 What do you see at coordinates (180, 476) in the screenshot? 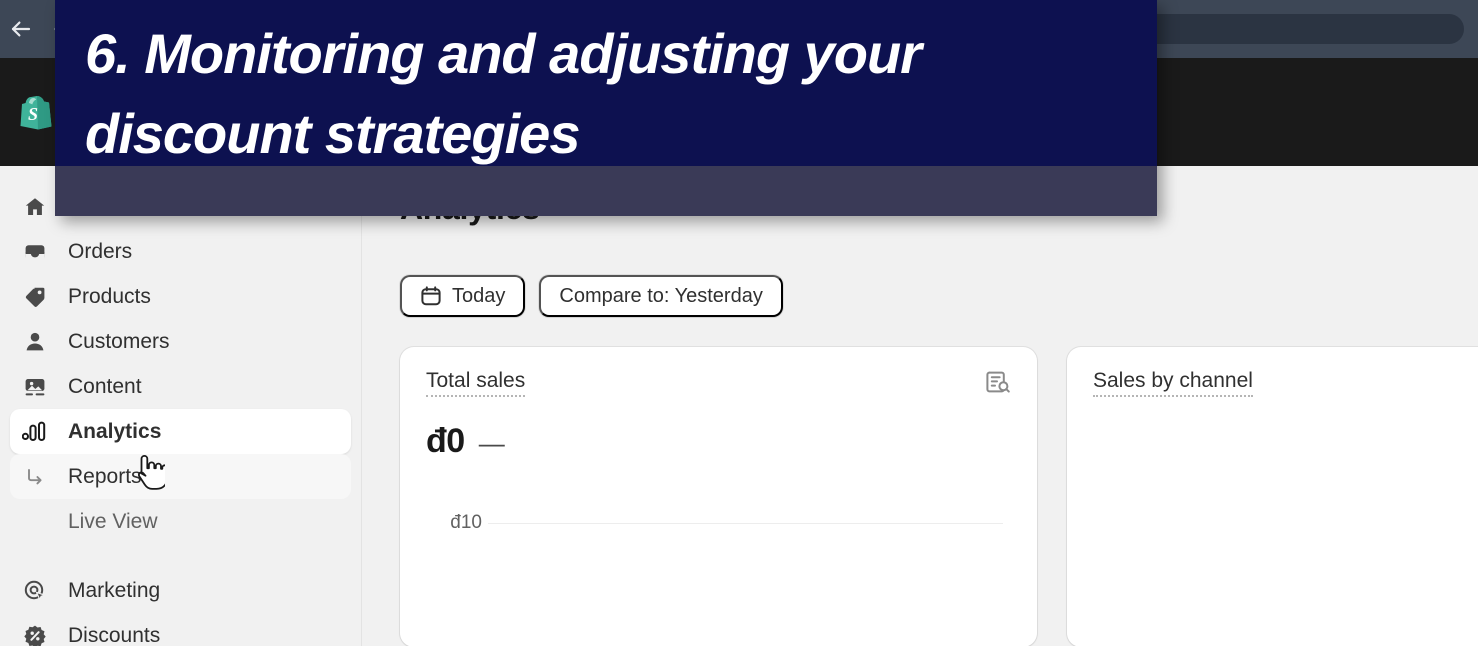
I see `sidebar-item-reports: Reports` at bounding box center [180, 476].